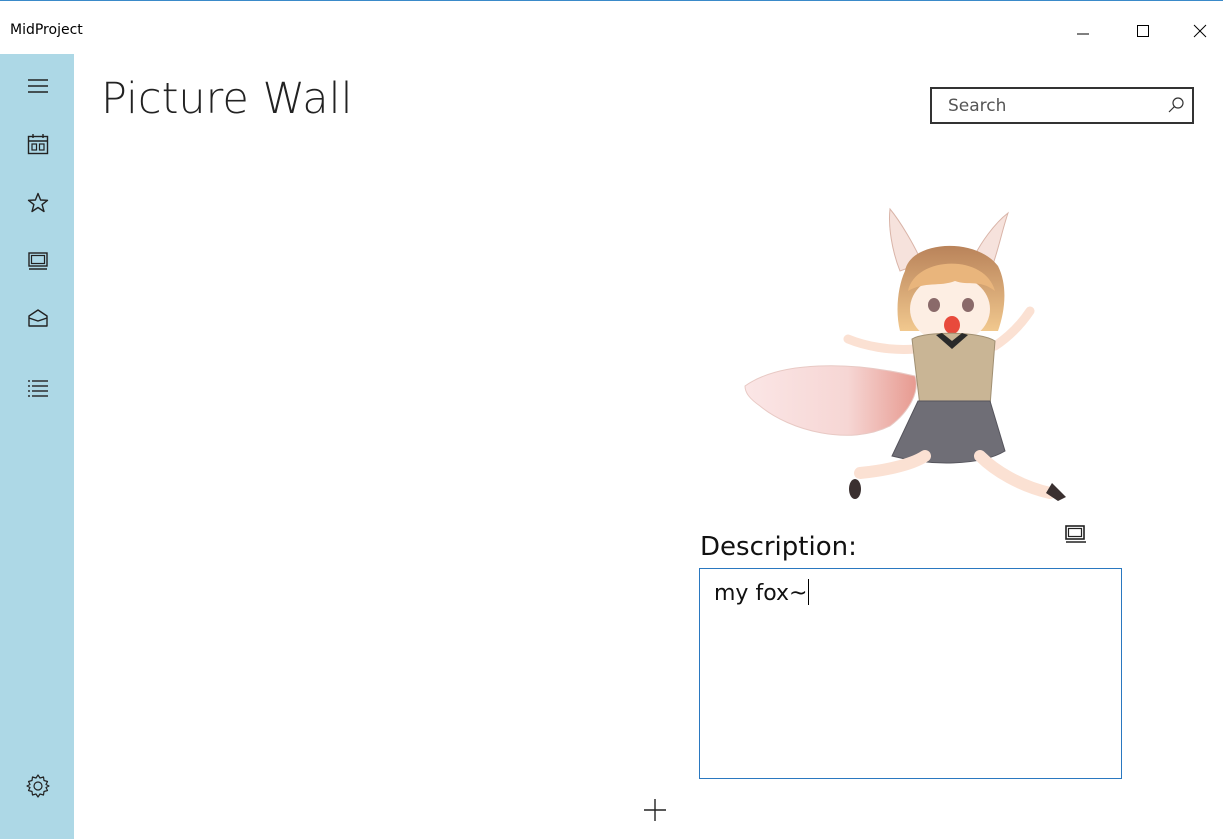 Image resolution: width=1223 pixels, height=839 pixels. I want to click on sidebar-item-calendar, so click(38, 144).